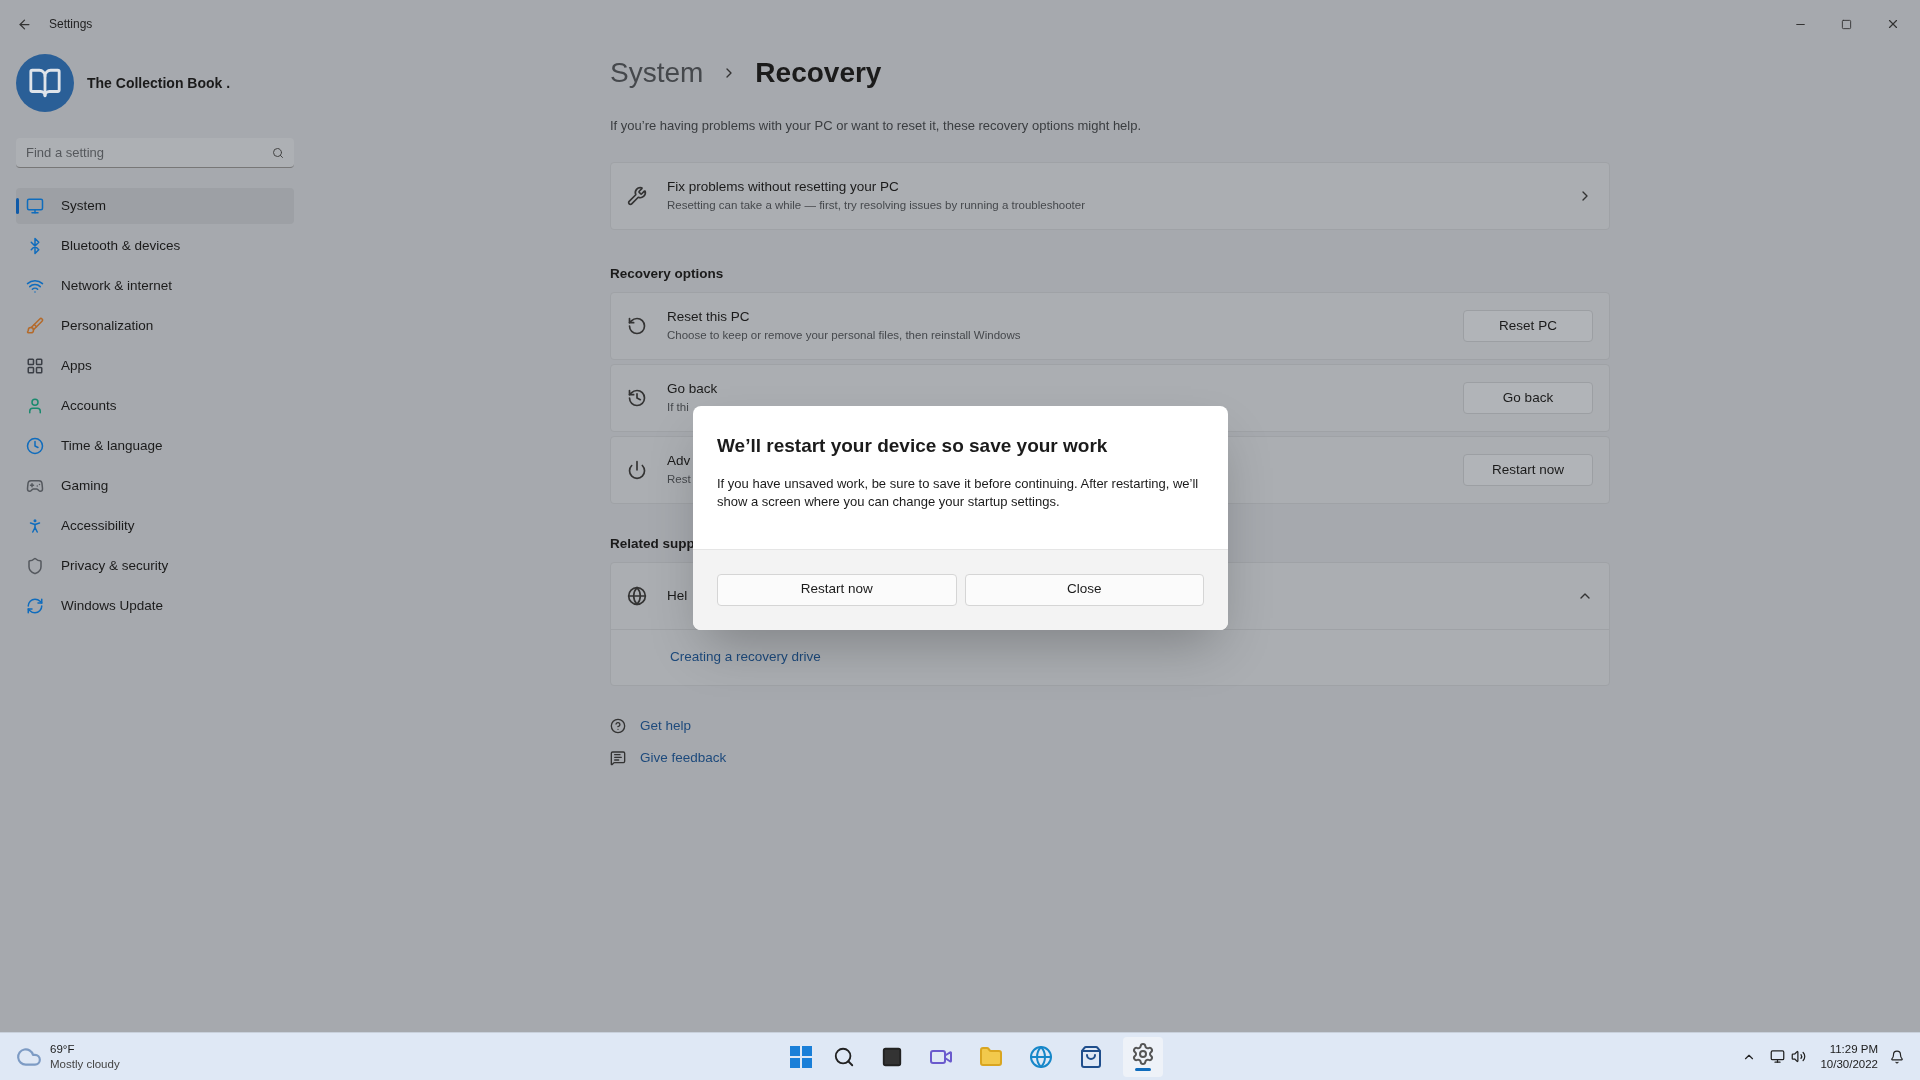 The image size is (1920, 1080). I want to click on intro-text: If you’re having problems with your PC or want to reset it, these recovery options might help., so click(876, 126).